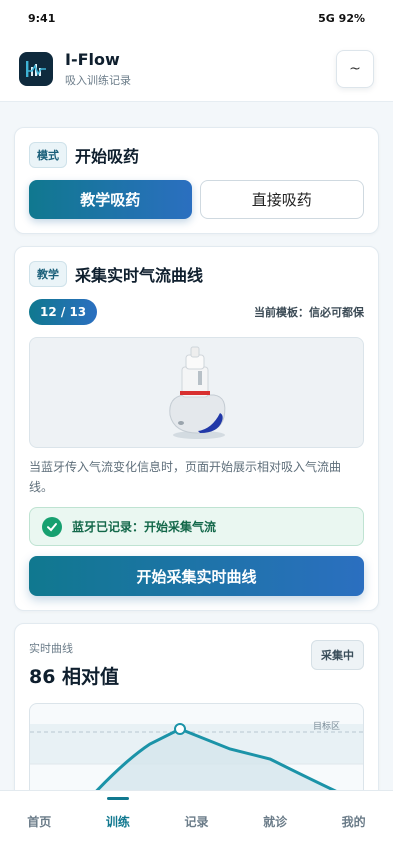 This screenshot has width=393, height=852. I want to click on app-subtitle: 吸入训练记录, so click(98, 80).